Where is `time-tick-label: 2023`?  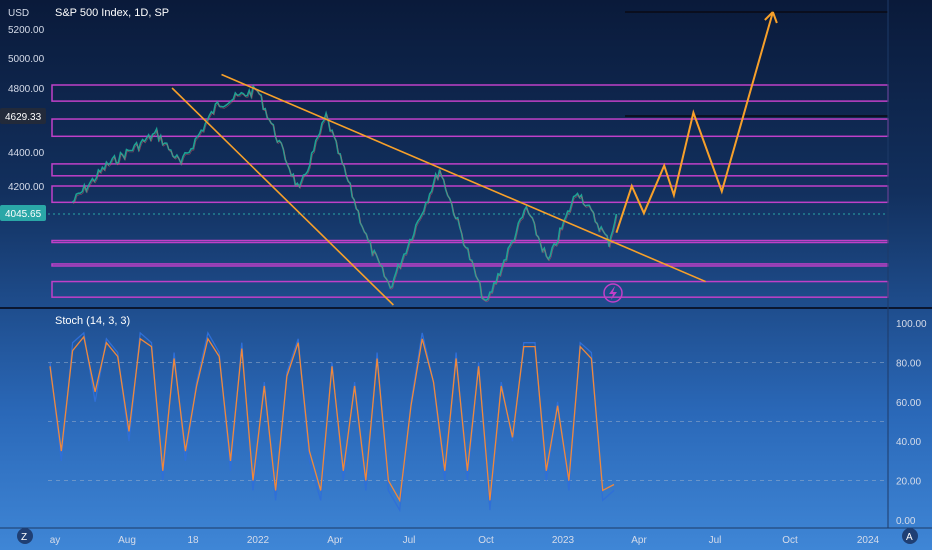
time-tick-label: 2023 is located at coordinates (563, 540).